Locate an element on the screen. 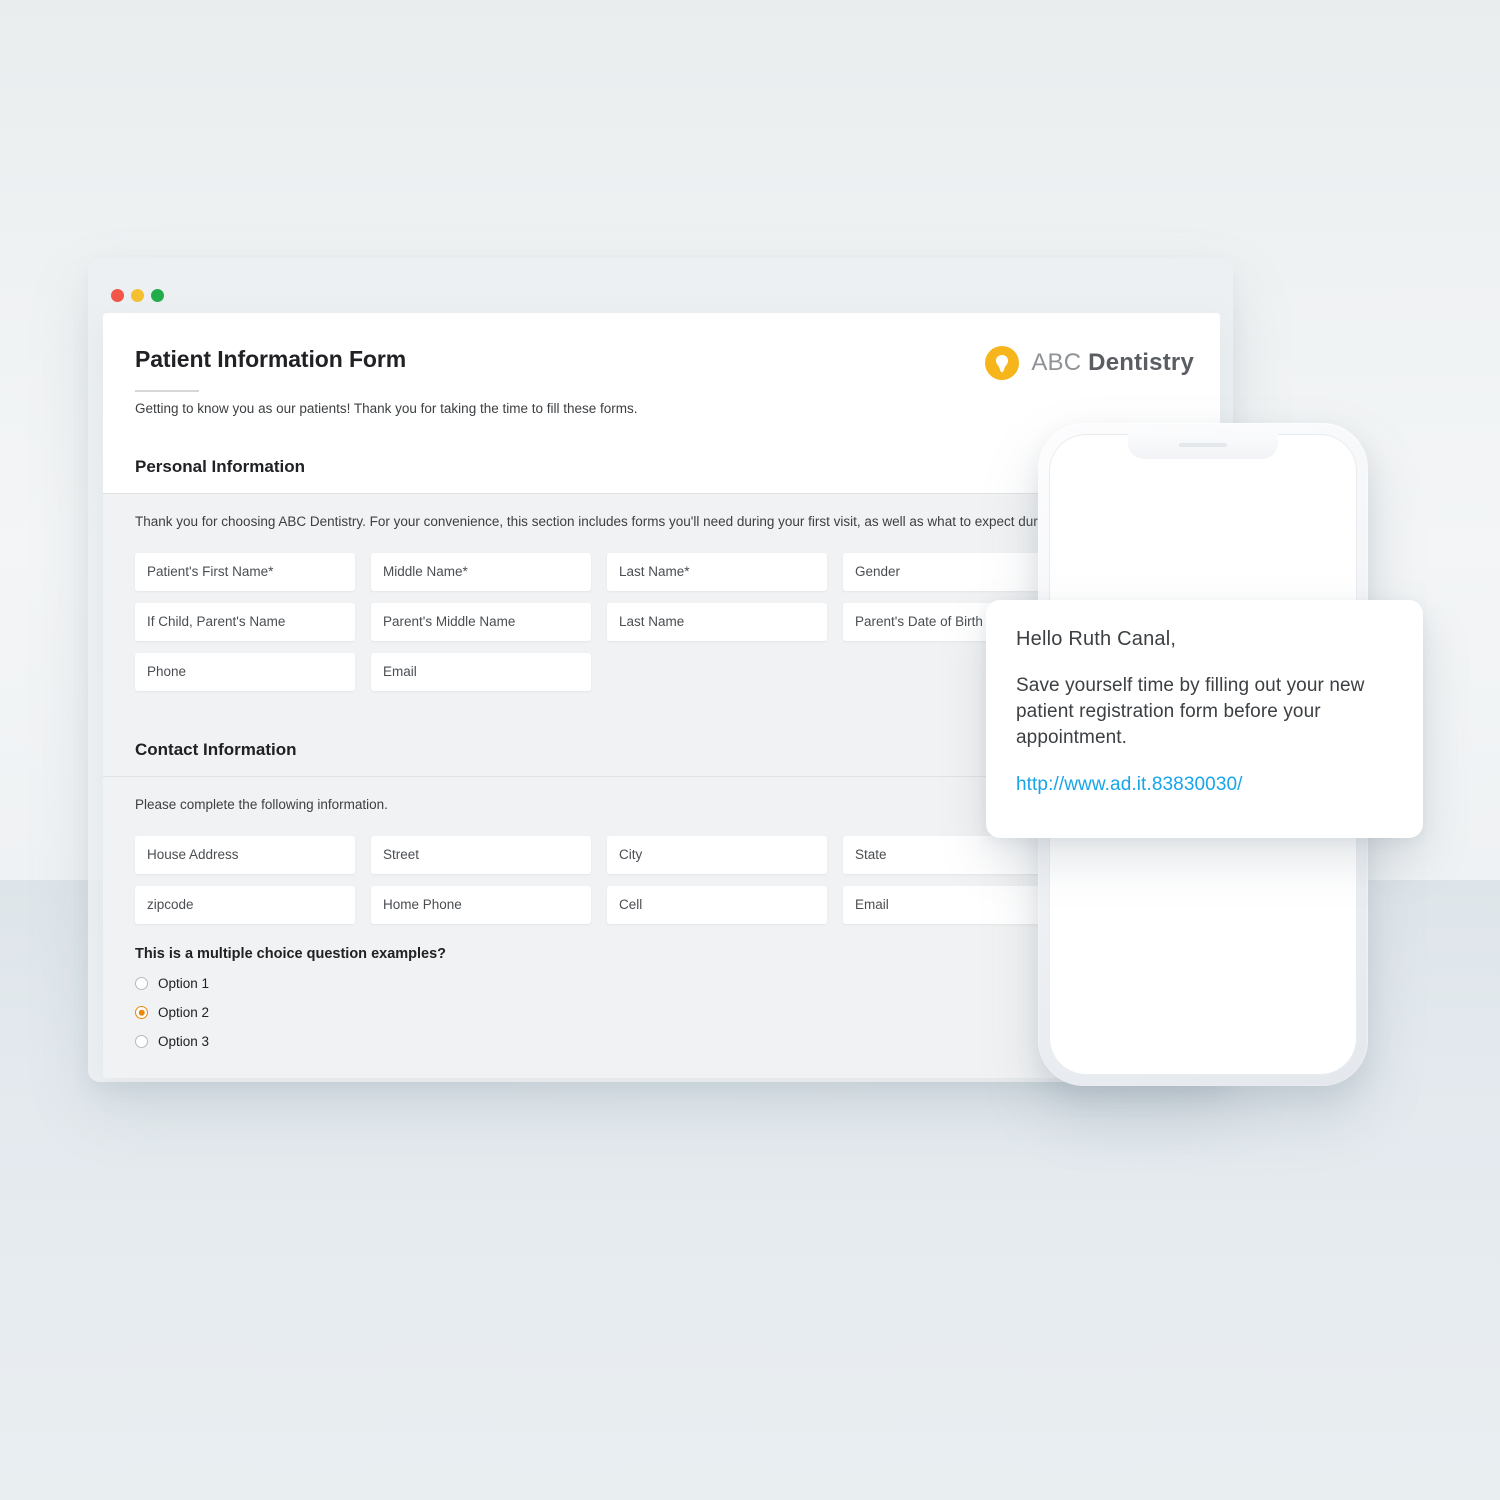 This screenshot has height=1500, width=1500. field-label: City is located at coordinates (631, 855).